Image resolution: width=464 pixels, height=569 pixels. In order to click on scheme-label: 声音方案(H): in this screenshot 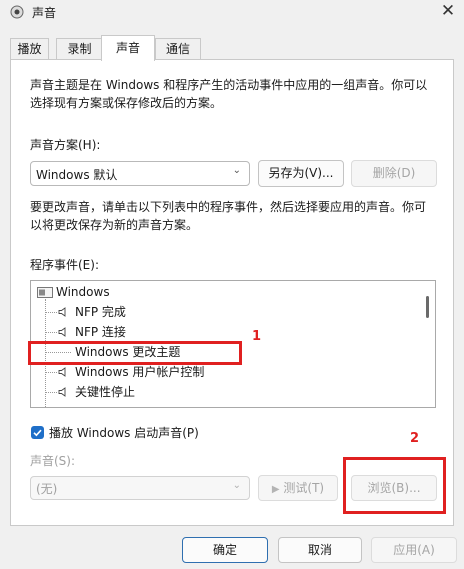, I will do `click(65, 145)`.